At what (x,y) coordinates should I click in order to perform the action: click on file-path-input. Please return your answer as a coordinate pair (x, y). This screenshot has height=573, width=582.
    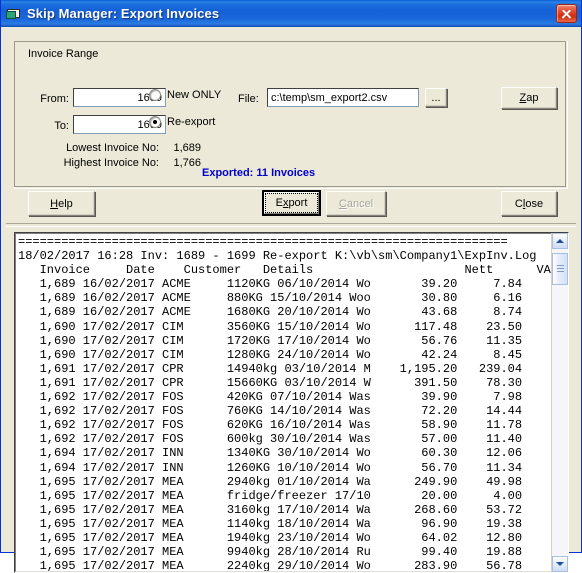
    Looking at the image, I should click on (343, 97).